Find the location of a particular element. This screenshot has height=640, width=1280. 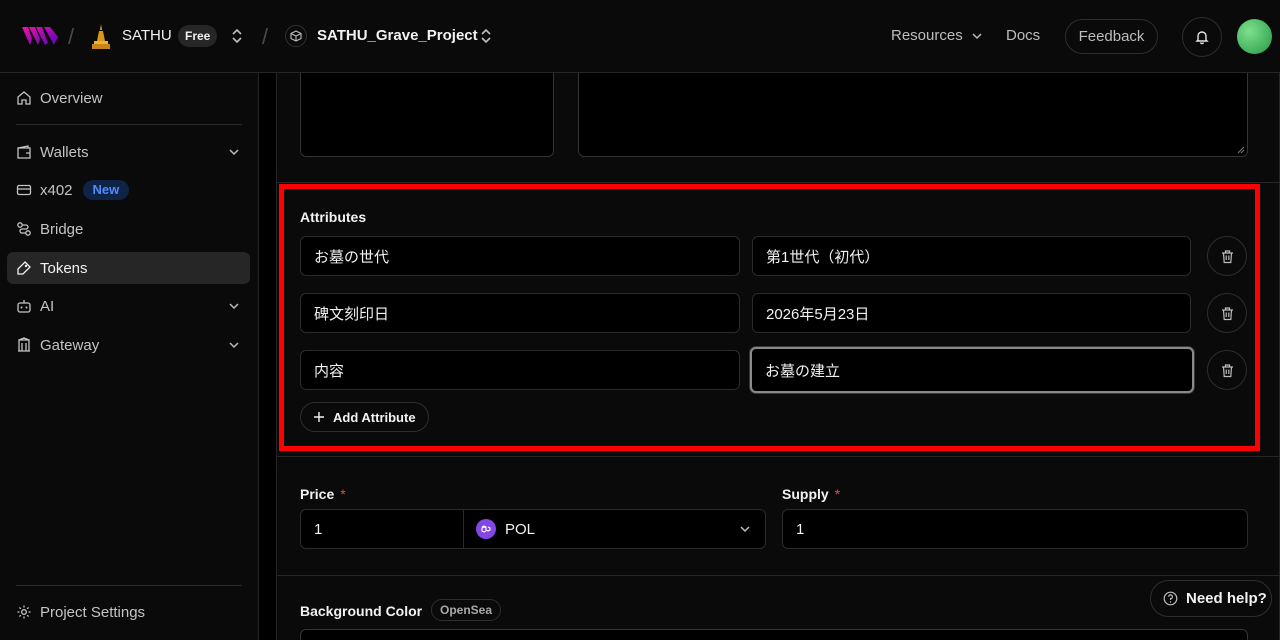

team-name: SATHU is located at coordinates (147, 35).